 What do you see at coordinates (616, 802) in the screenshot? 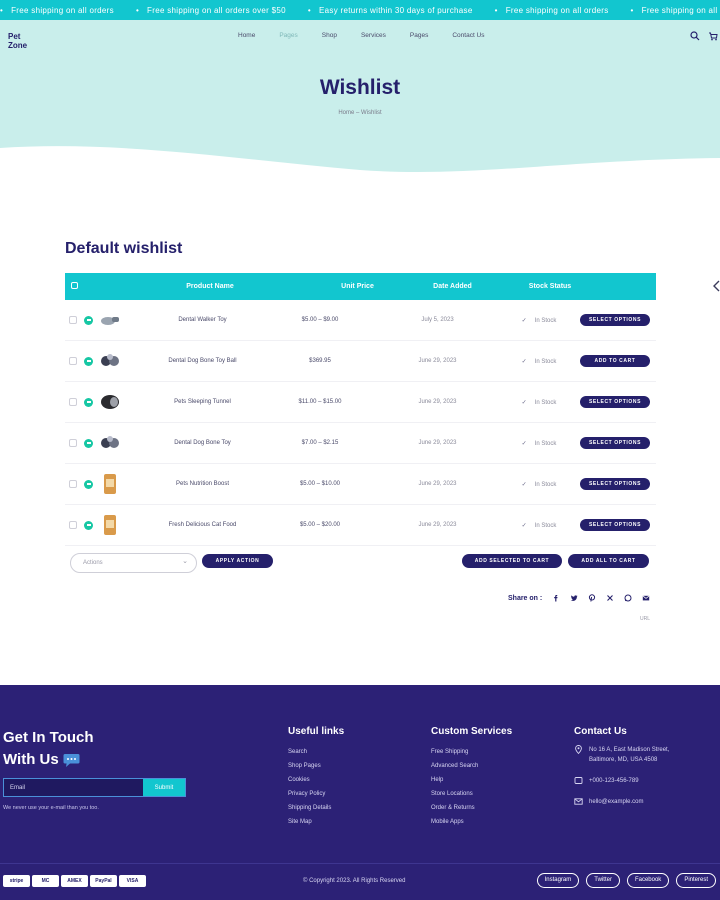
I see `email-address: hello@example.com` at bounding box center [616, 802].